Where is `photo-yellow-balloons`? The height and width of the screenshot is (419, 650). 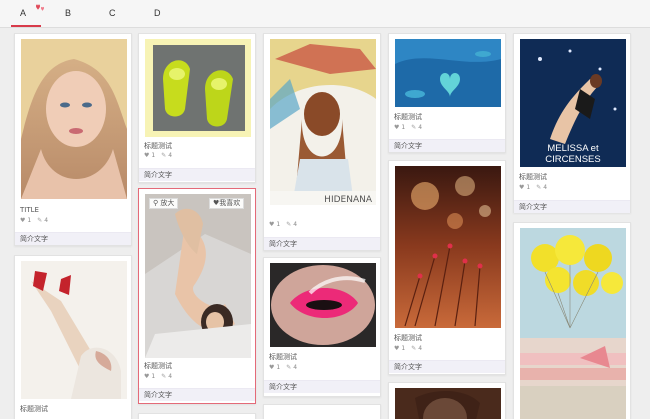
photo-yellow-balloons is located at coordinates (573, 323).